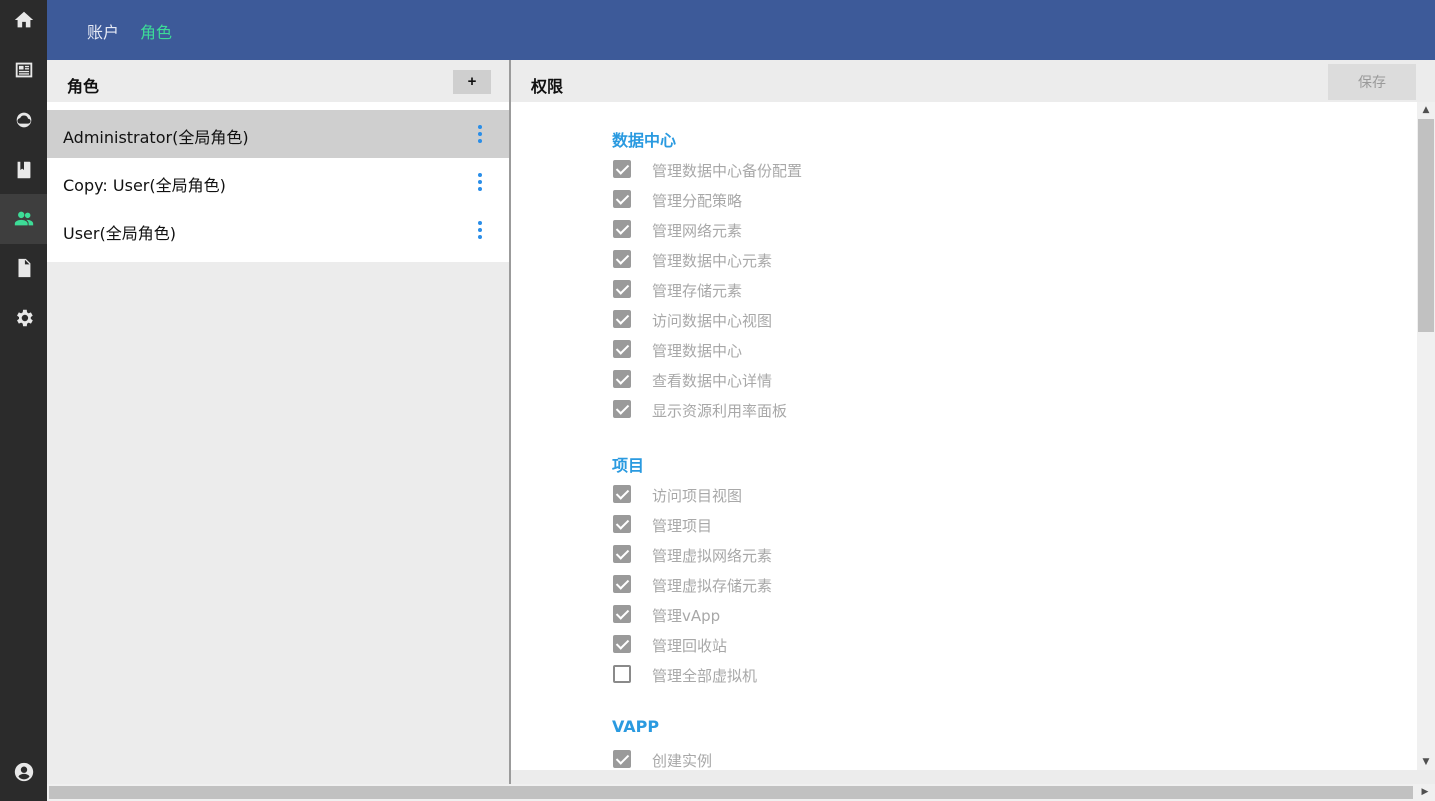 This screenshot has height=801, width=1435. I want to click on role-item-user: User(全局角色), so click(278, 230).